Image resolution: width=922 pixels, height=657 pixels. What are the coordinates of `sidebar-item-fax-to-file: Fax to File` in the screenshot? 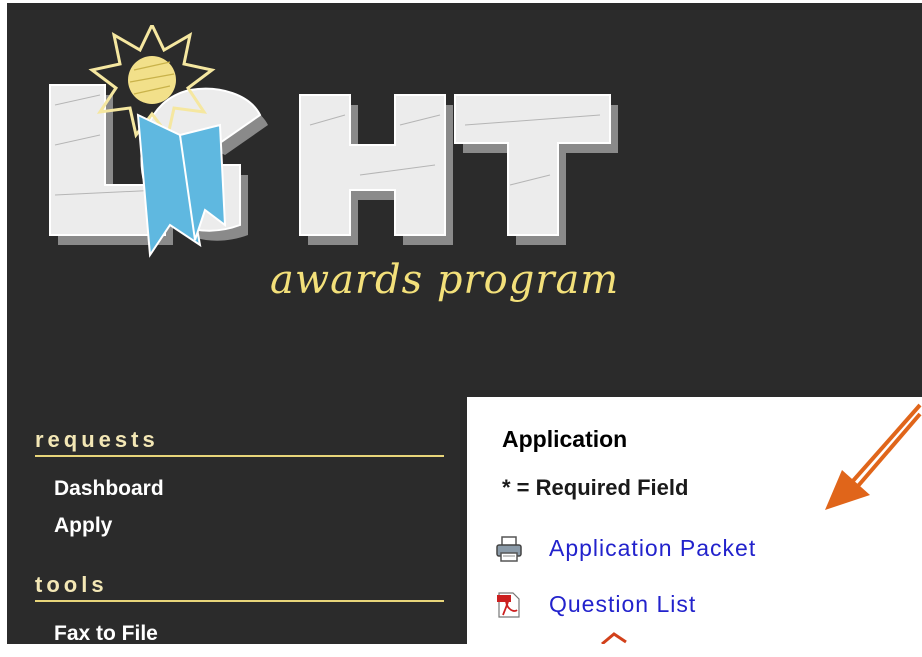 It's located at (106, 634).